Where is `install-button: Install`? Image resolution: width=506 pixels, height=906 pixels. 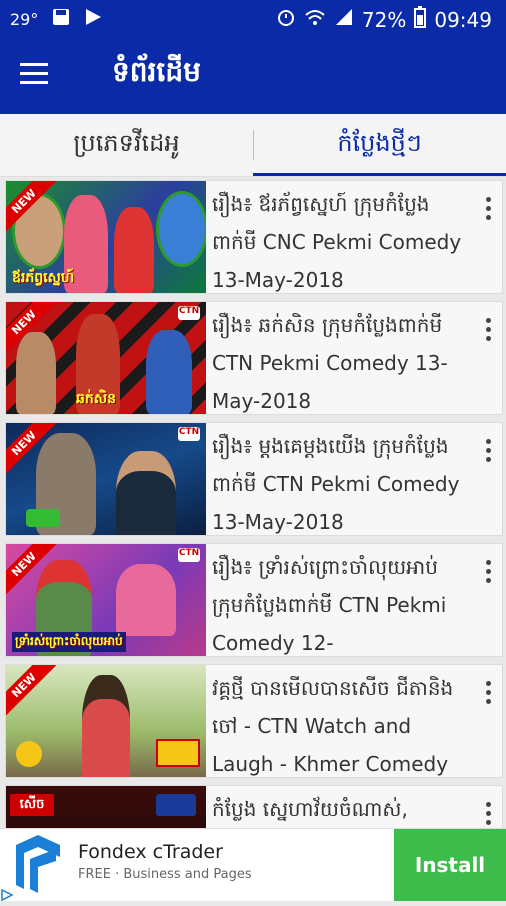
install-button: Install is located at coordinates (450, 865).